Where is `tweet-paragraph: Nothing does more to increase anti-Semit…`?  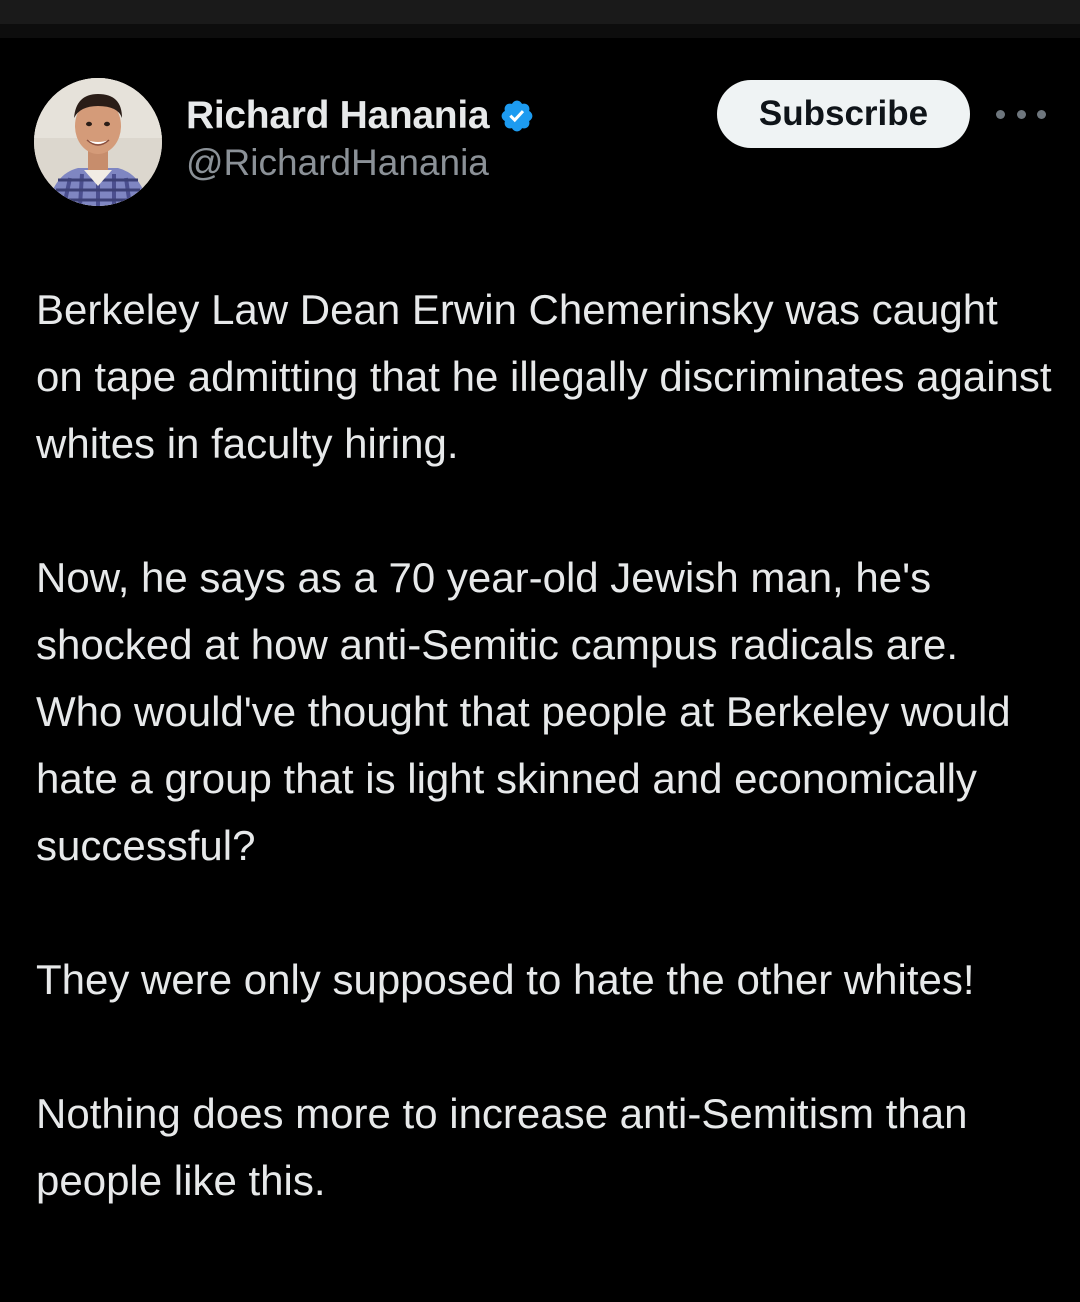
tweet-paragraph: Nothing does more to increase anti-Semit… is located at coordinates (502, 1147).